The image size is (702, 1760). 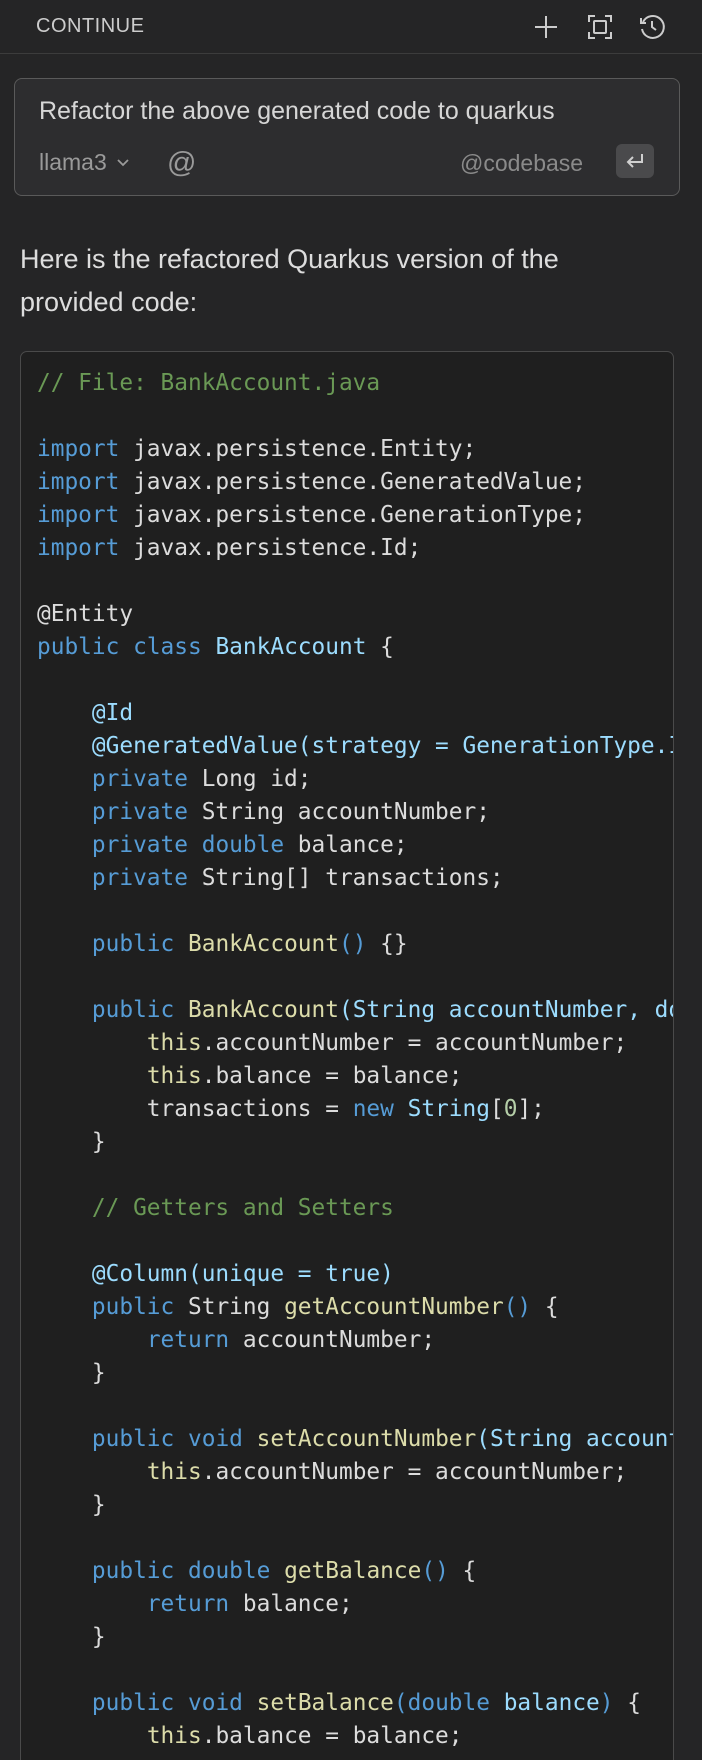 What do you see at coordinates (546, 27) in the screenshot?
I see `plus-icon` at bounding box center [546, 27].